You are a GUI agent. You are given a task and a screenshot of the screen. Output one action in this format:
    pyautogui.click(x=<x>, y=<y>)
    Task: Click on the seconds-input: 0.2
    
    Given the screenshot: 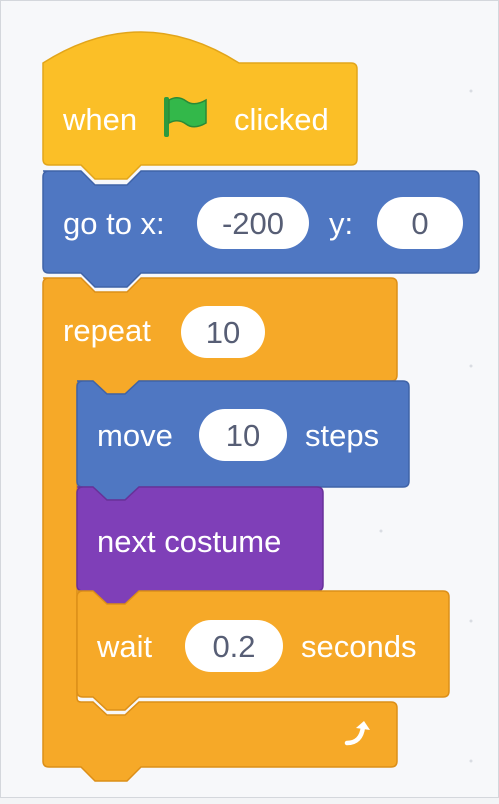 What is the action you would take?
    pyautogui.click(x=234, y=646)
    